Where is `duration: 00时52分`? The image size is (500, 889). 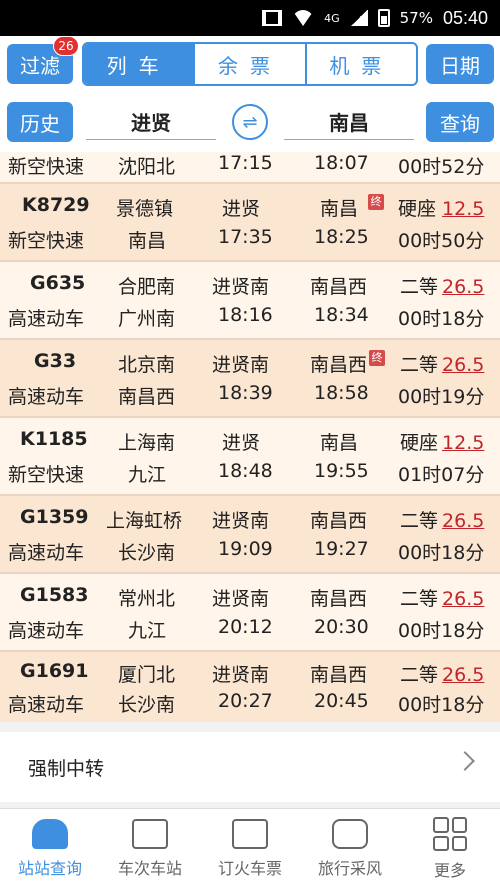
duration: 00时52分 is located at coordinates (441, 167).